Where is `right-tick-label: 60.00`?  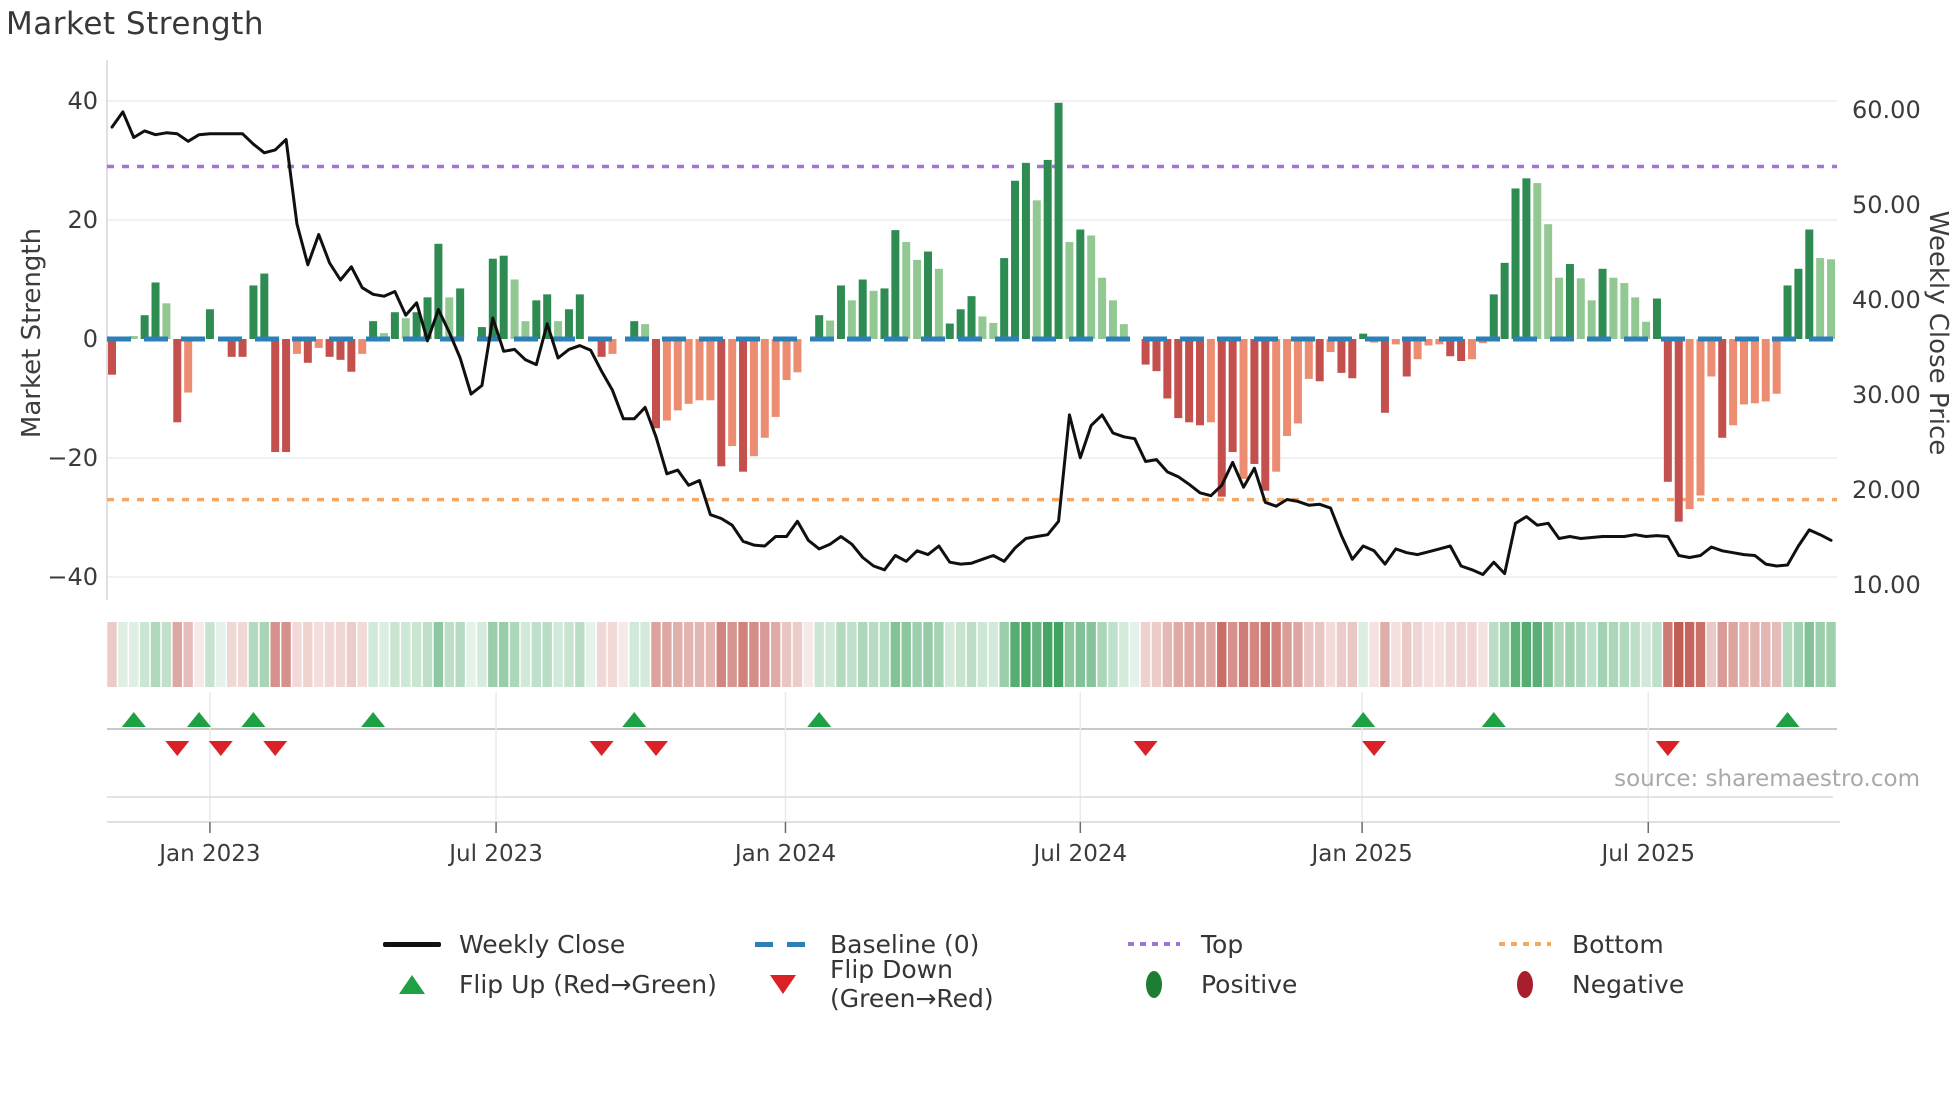 right-tick-label: 60.00 is located at coordinates (1886, 110).